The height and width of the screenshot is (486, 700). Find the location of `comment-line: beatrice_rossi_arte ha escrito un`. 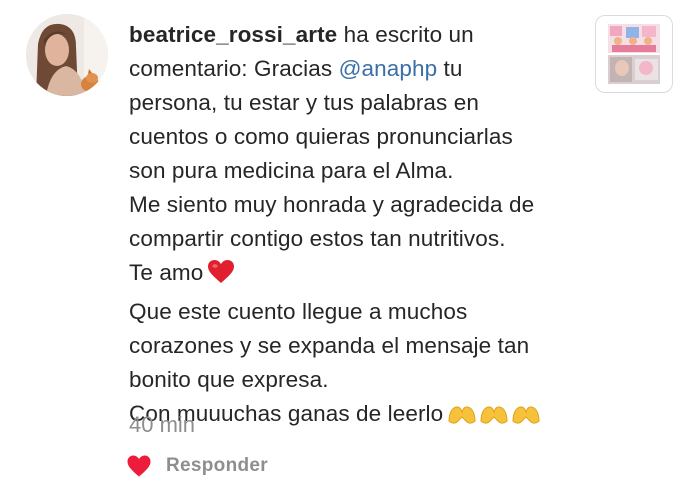

comment-line: beatrice_rossi_arte ha escrito un is located at coordinates (359, 35).